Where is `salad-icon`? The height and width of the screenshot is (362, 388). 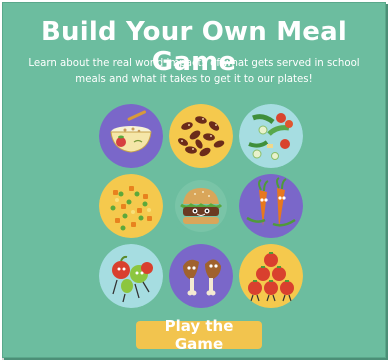 salad-icon is located at coordinates (271, 136).